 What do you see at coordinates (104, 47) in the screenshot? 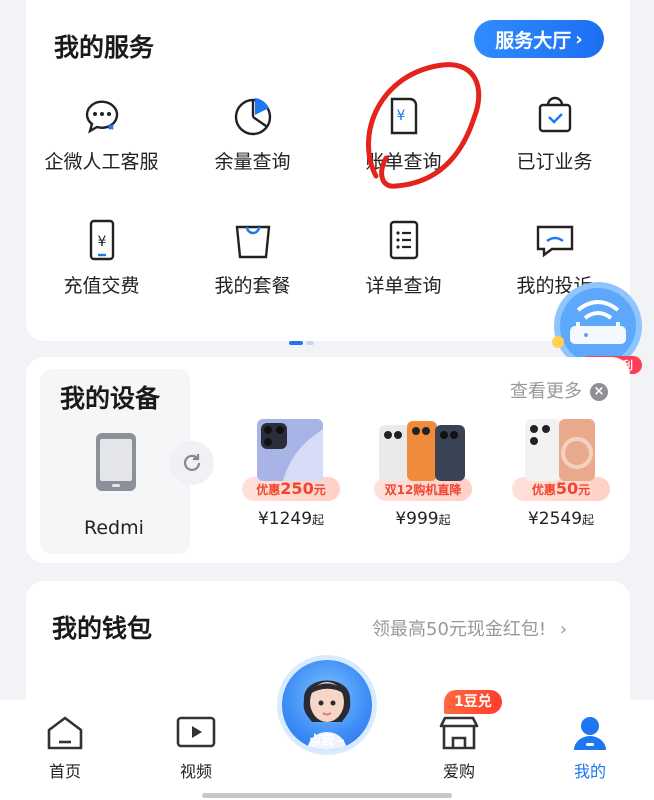
I see `services-title: 我的服务` at bounding box center [104, 47].